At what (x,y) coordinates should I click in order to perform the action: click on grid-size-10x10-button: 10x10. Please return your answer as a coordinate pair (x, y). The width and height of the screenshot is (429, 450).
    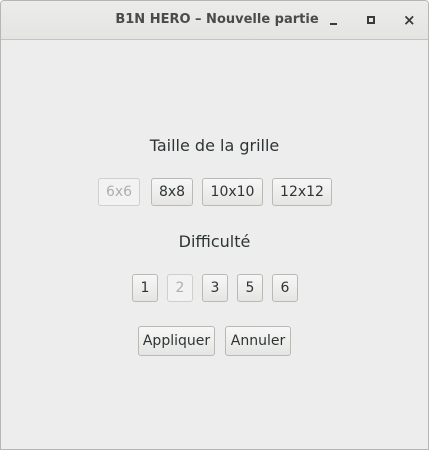
    Looking at the image, I should click on (232, 192).